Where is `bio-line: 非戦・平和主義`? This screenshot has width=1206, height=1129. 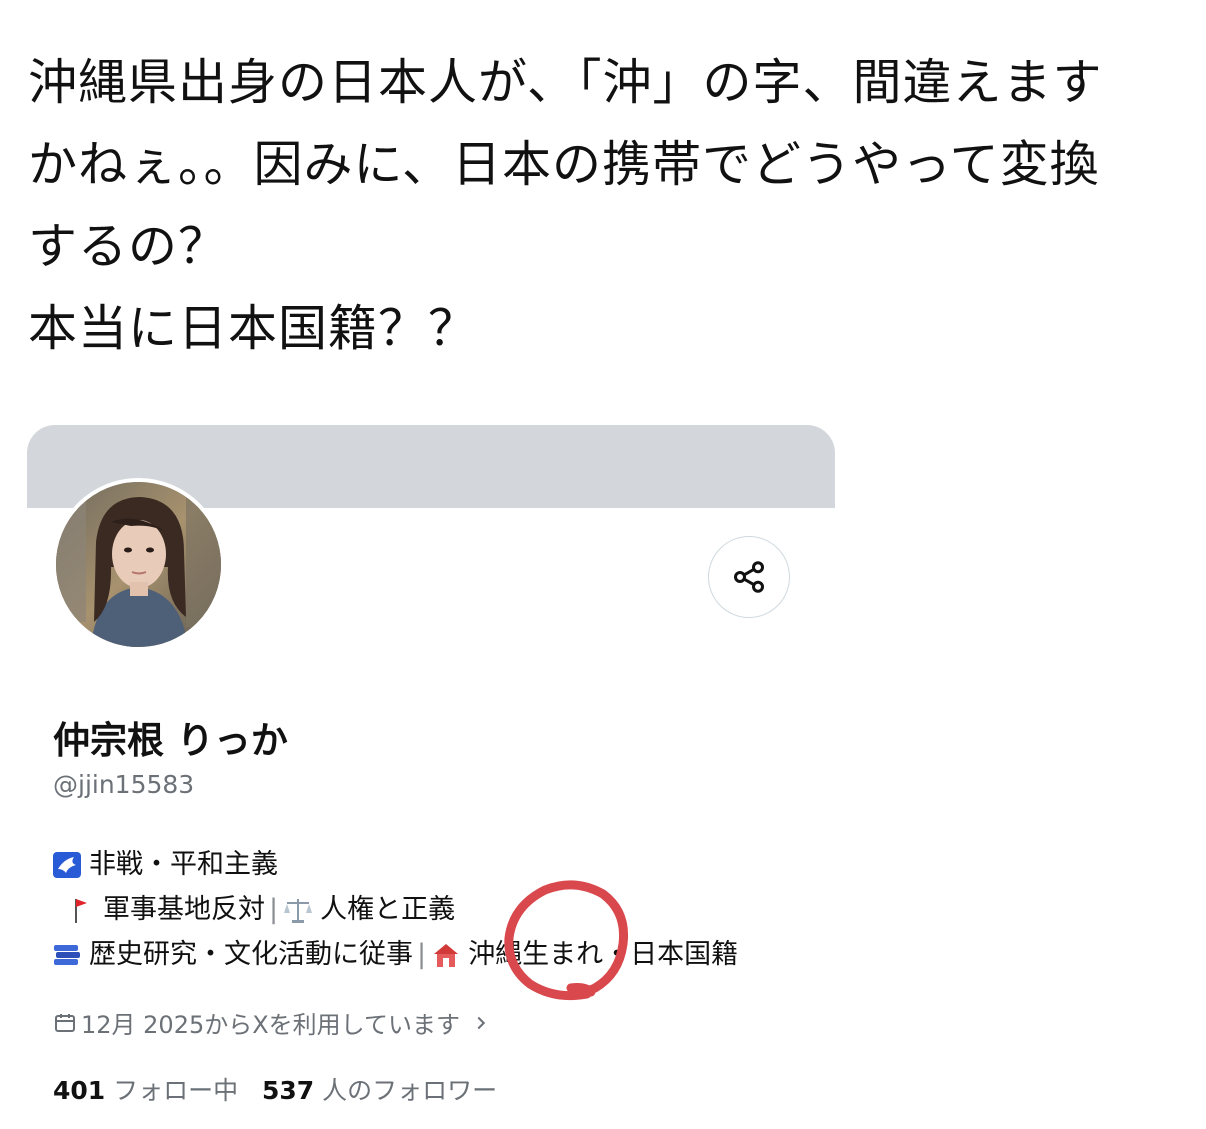 bio-line: 非戦・平和主義 is located at coordinates (446, 864).